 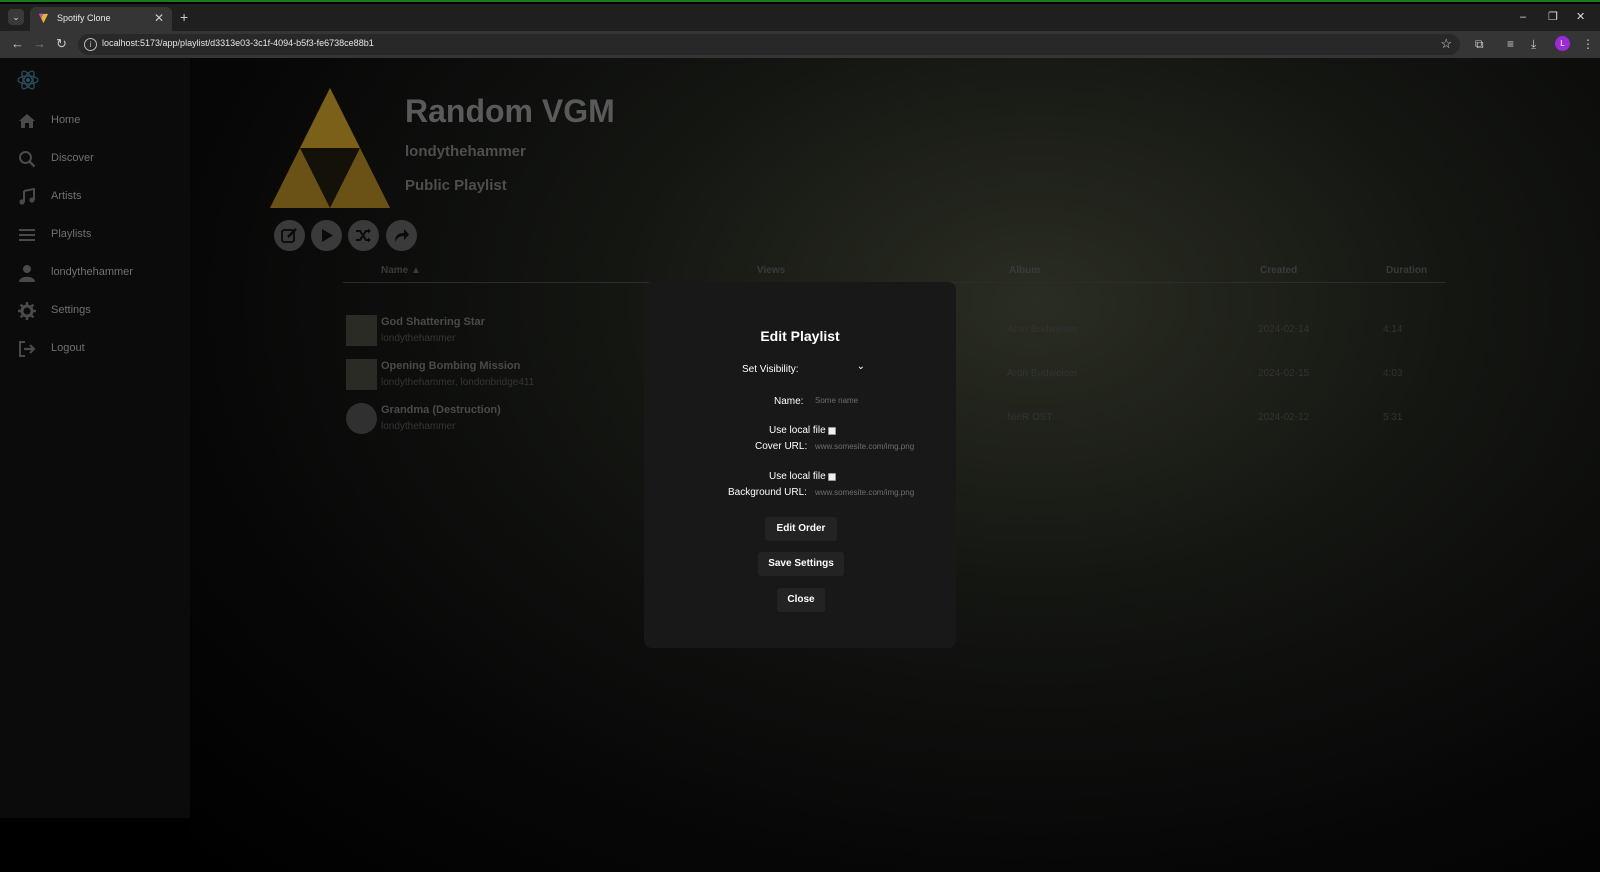 I want to click on home-icon, so click(x=27, y=121).